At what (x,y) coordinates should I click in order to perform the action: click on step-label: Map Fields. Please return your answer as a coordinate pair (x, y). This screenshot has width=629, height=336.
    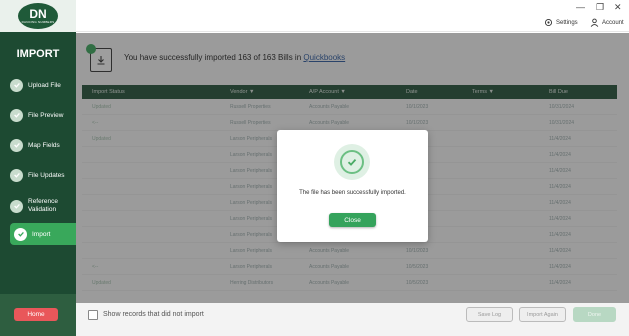
    Looking at the image, I should click on (44, 145).